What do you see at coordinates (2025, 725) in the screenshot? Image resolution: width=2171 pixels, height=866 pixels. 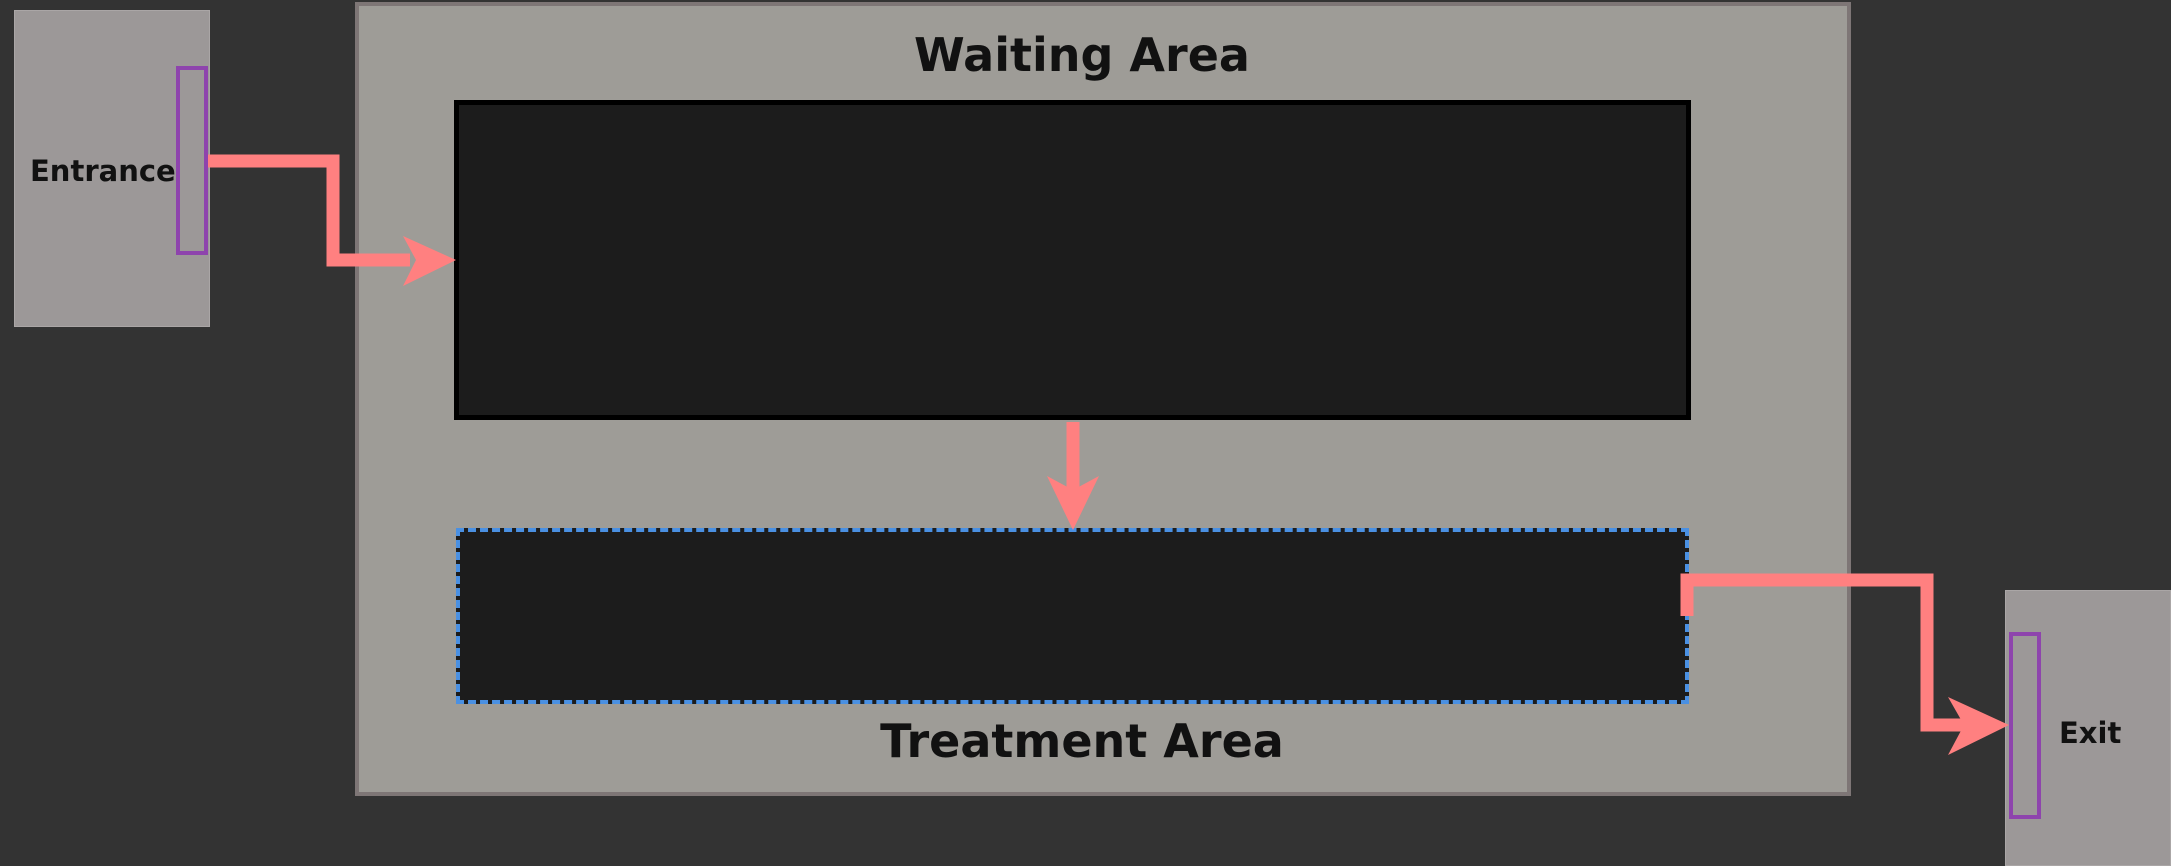 I see `exit-door-icon` at bounding box center [2025, 725].